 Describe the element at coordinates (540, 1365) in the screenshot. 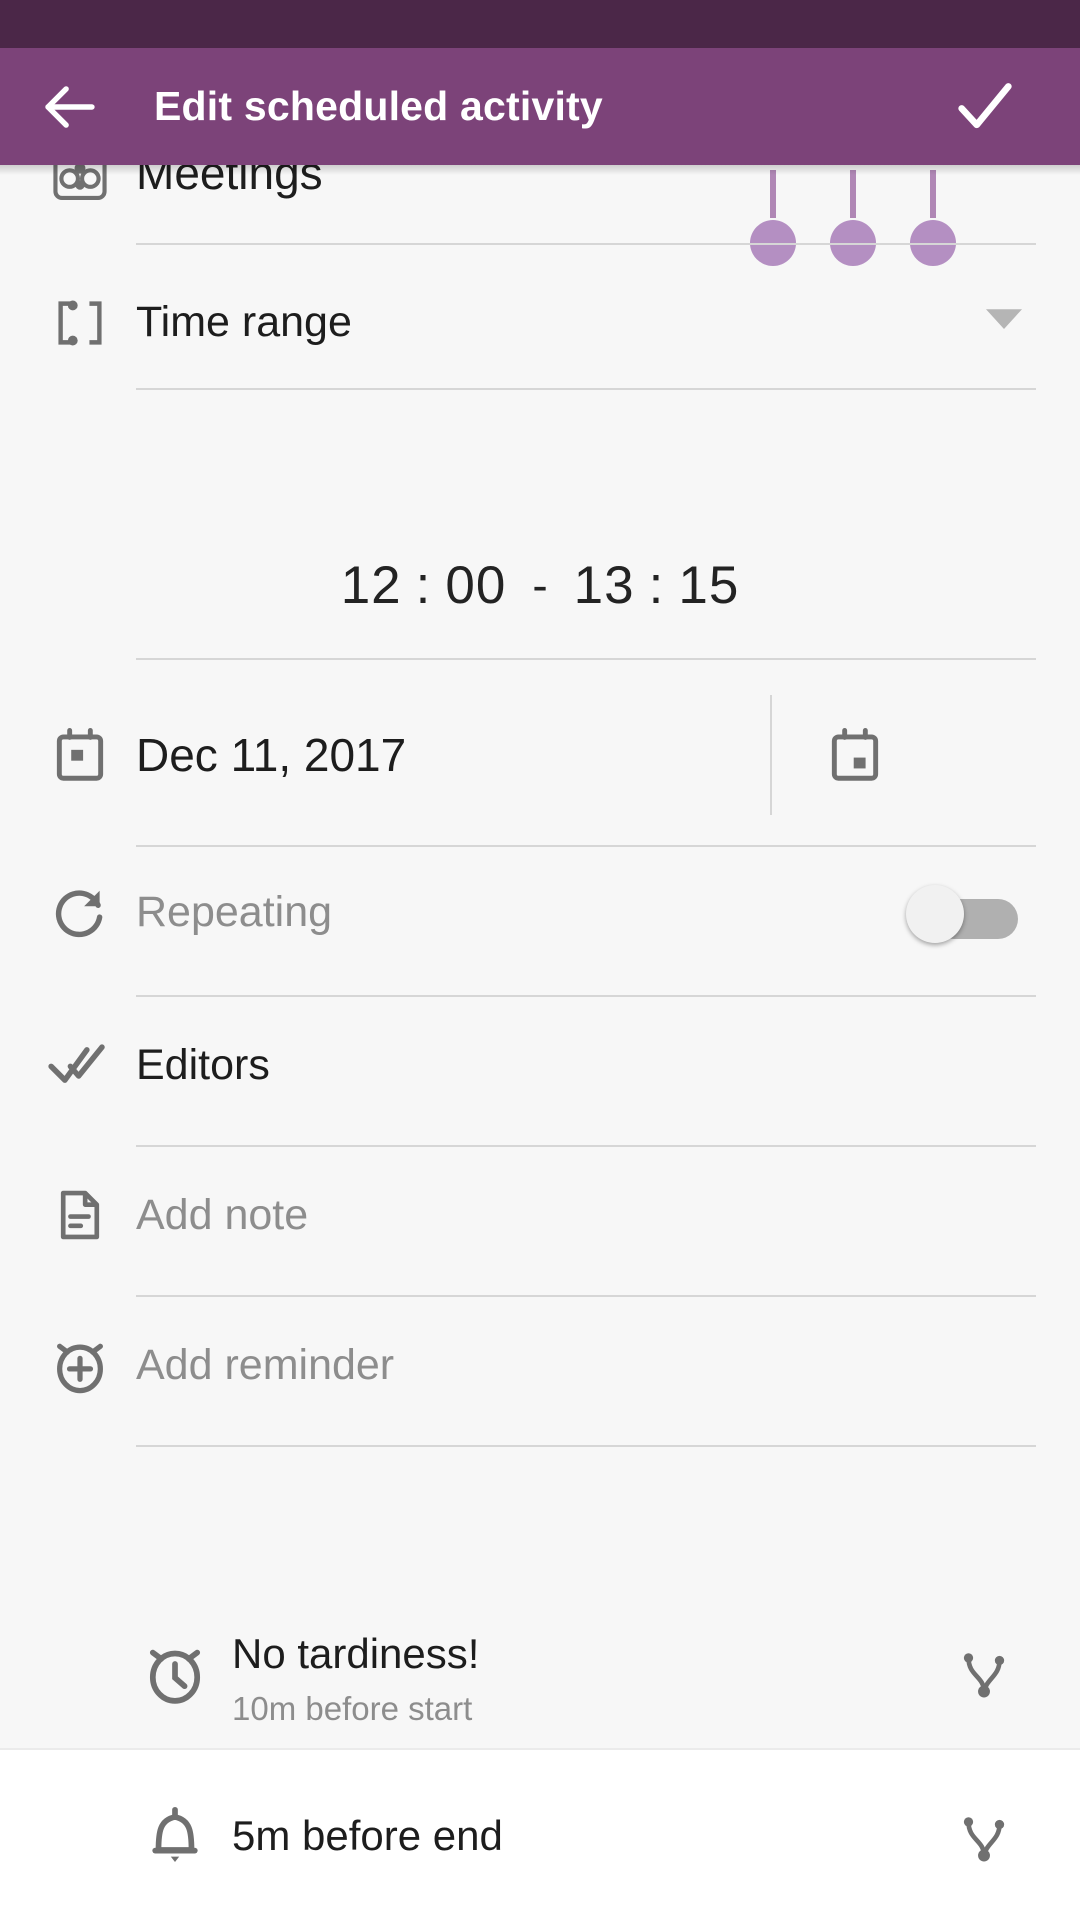

I see `add-reminder-row: Add reminder` at that location.